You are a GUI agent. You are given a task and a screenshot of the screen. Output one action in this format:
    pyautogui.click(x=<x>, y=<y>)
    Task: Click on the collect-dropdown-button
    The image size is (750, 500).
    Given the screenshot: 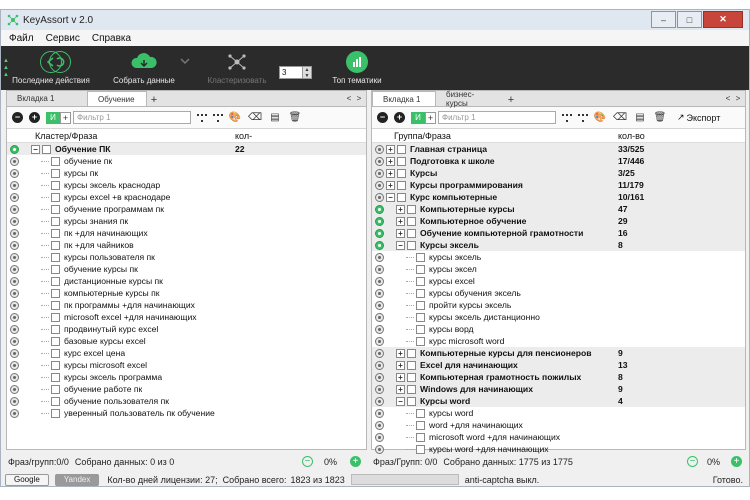 What is the action you would take?
    pyautogui.click(x=185, y=68)
    